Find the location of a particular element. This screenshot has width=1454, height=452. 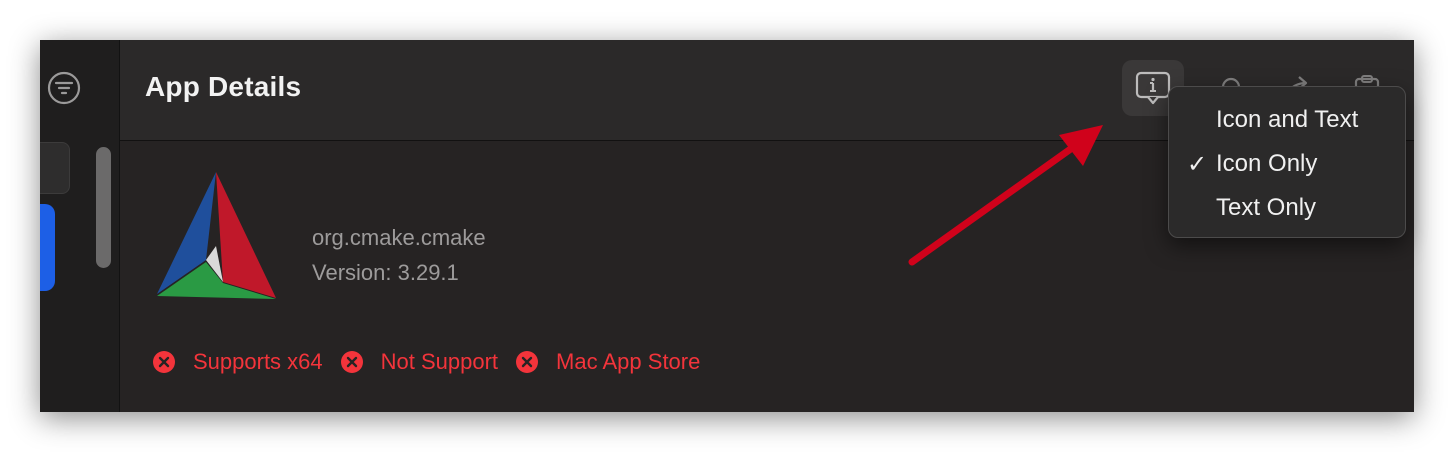

tag-label: Supports x64 is located at coordinates (258, 361).